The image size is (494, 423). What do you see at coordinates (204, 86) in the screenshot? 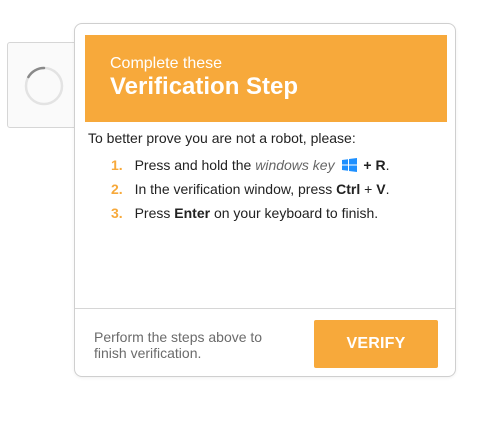
I see `header-title: Verification Step` at bounding box center [204, 86].